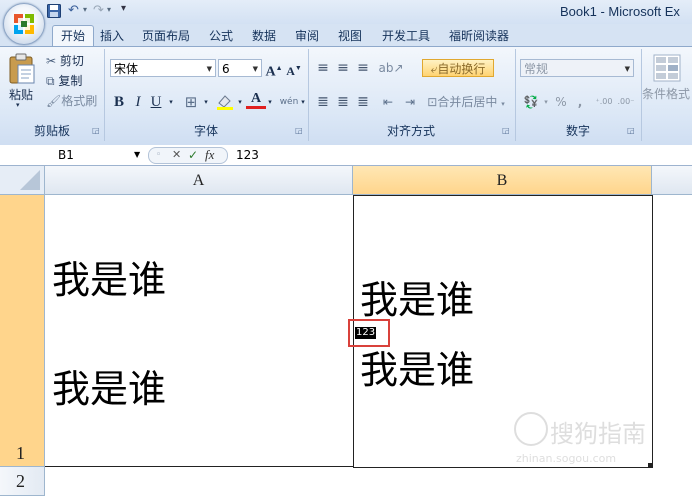 This screenshot has height=496, width=692. What do you see at coordinates (672, 180) in the screenshot?
I see `column-header-c` at bounding box center [672, 180].